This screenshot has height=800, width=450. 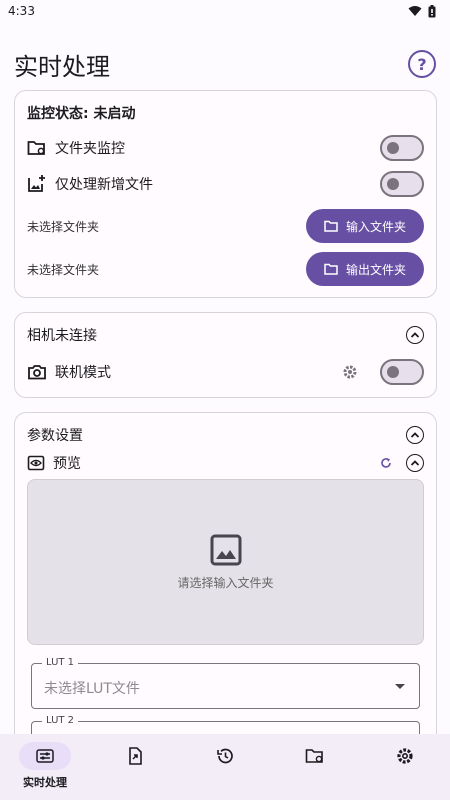 I want to click on folder-monitor-label: 文件夹监控, so click(x=90, y=149).